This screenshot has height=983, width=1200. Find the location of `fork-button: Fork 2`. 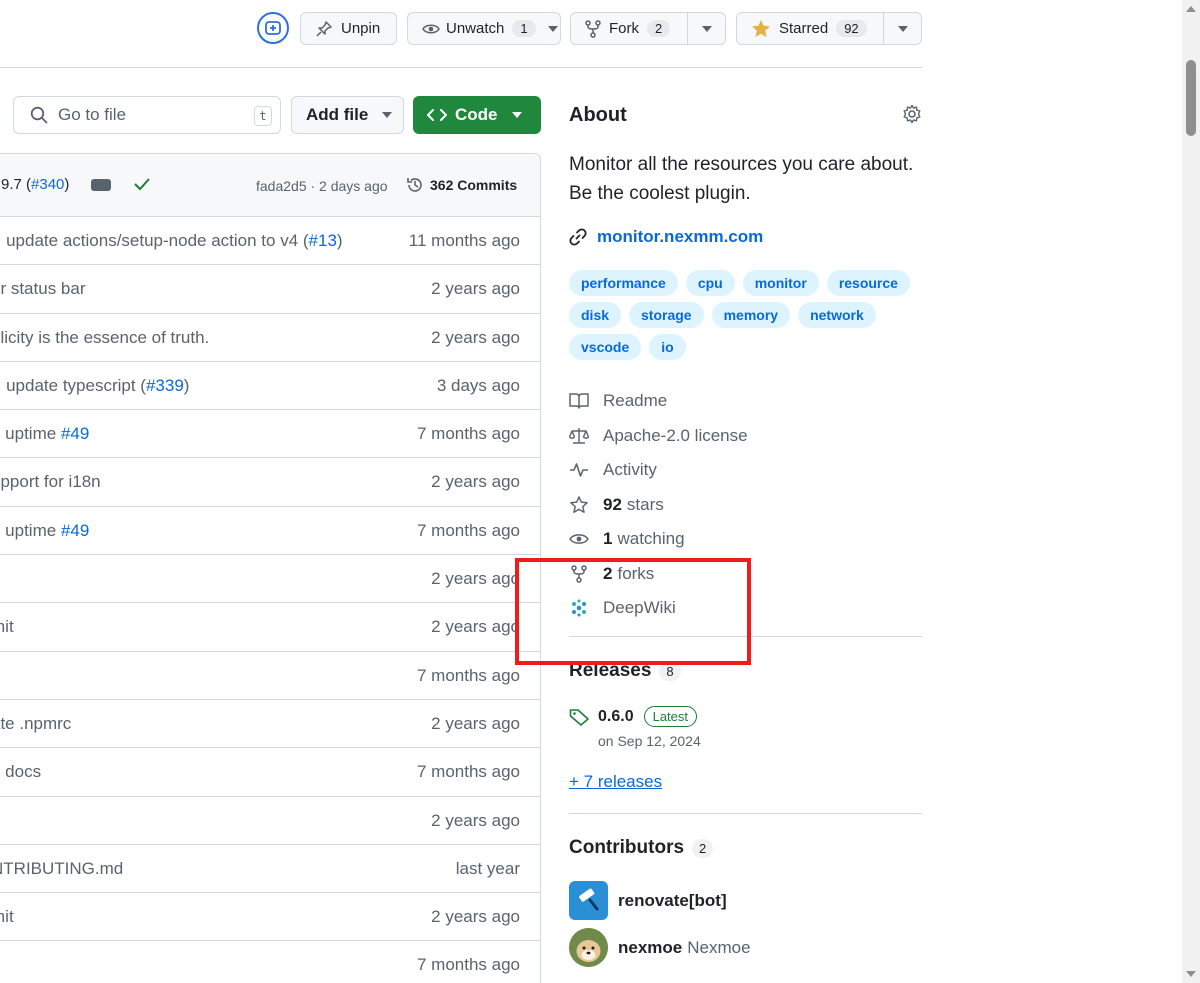

fork-button: Fork 2 is located at coordinates (648, 28).